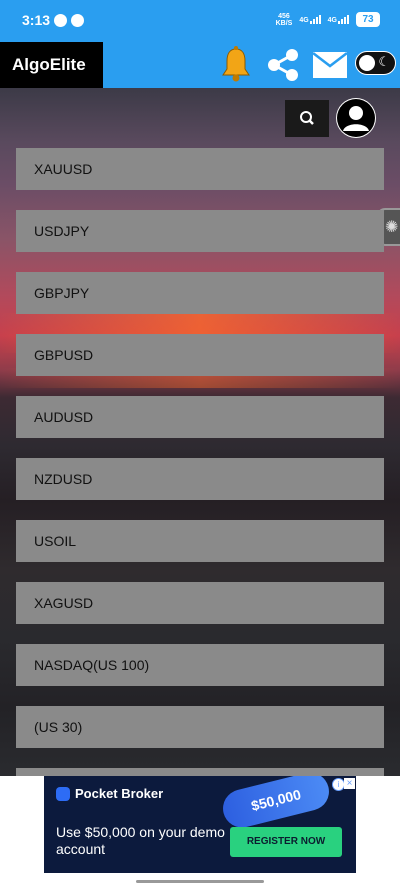  I want to click on moon-icon: ☾, so click(384, 61).